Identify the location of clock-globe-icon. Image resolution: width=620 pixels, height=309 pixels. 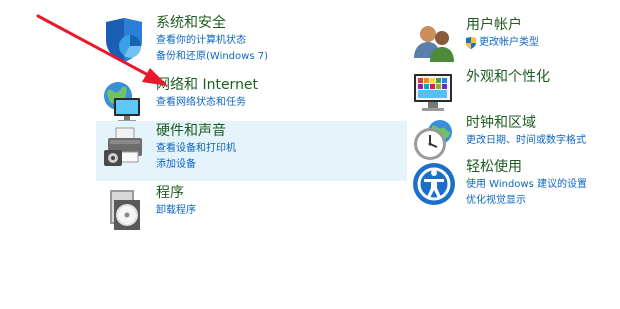
(434, 140).